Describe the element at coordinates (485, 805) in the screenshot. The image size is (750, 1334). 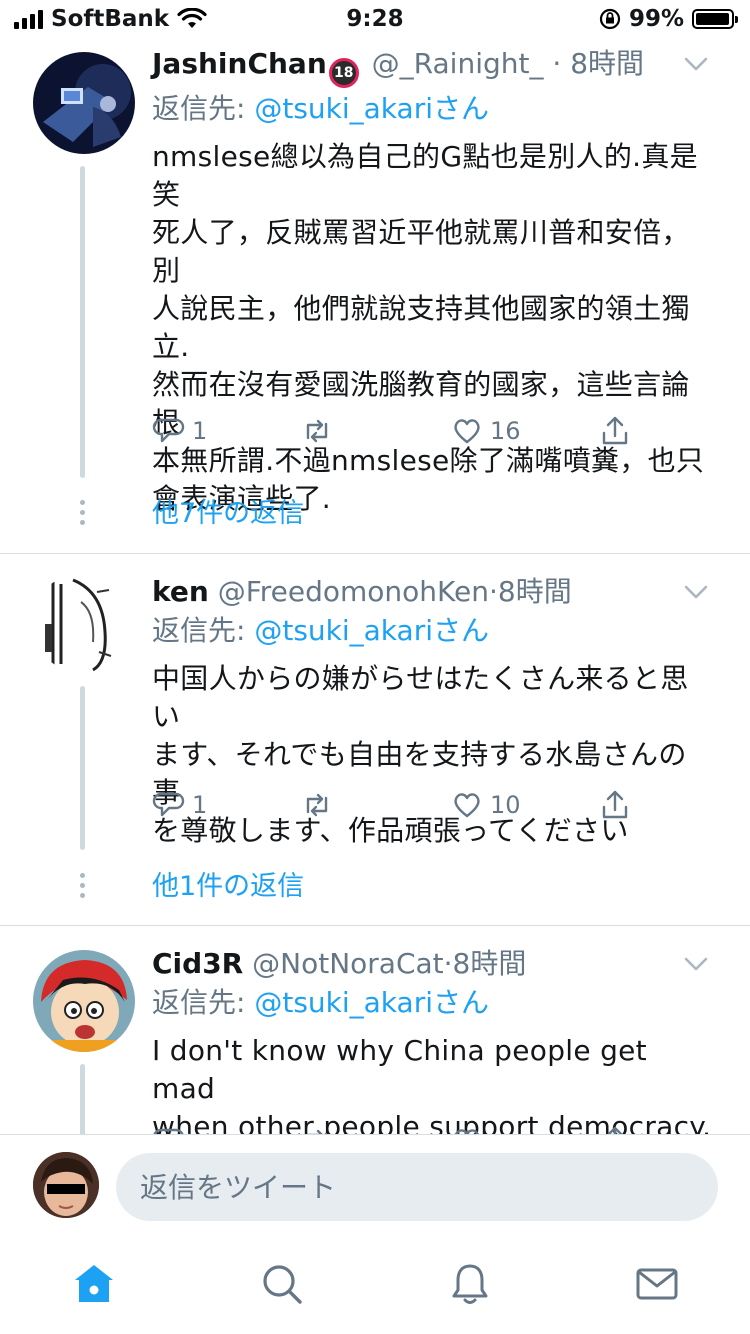
I see `like-button: 10` at that location.